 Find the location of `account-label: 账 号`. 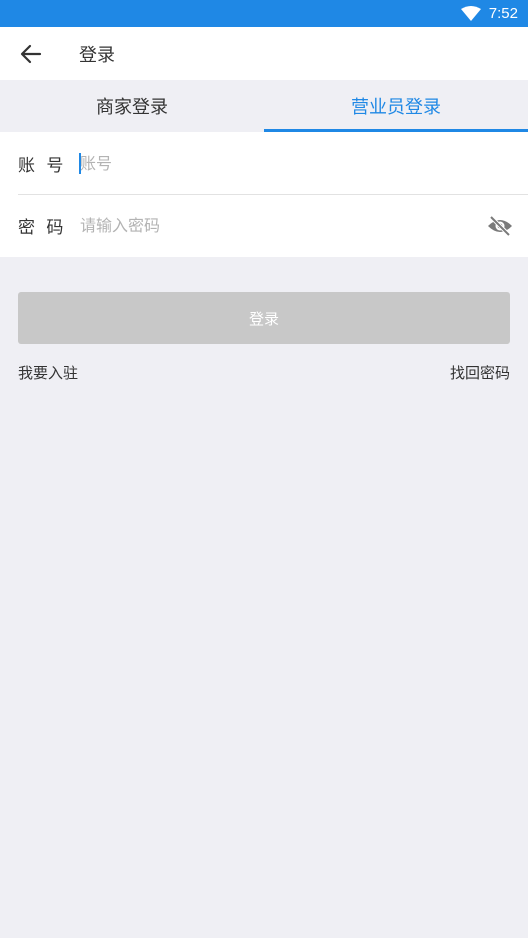

account-label: 账 号 is located at coordinates (42, 165).